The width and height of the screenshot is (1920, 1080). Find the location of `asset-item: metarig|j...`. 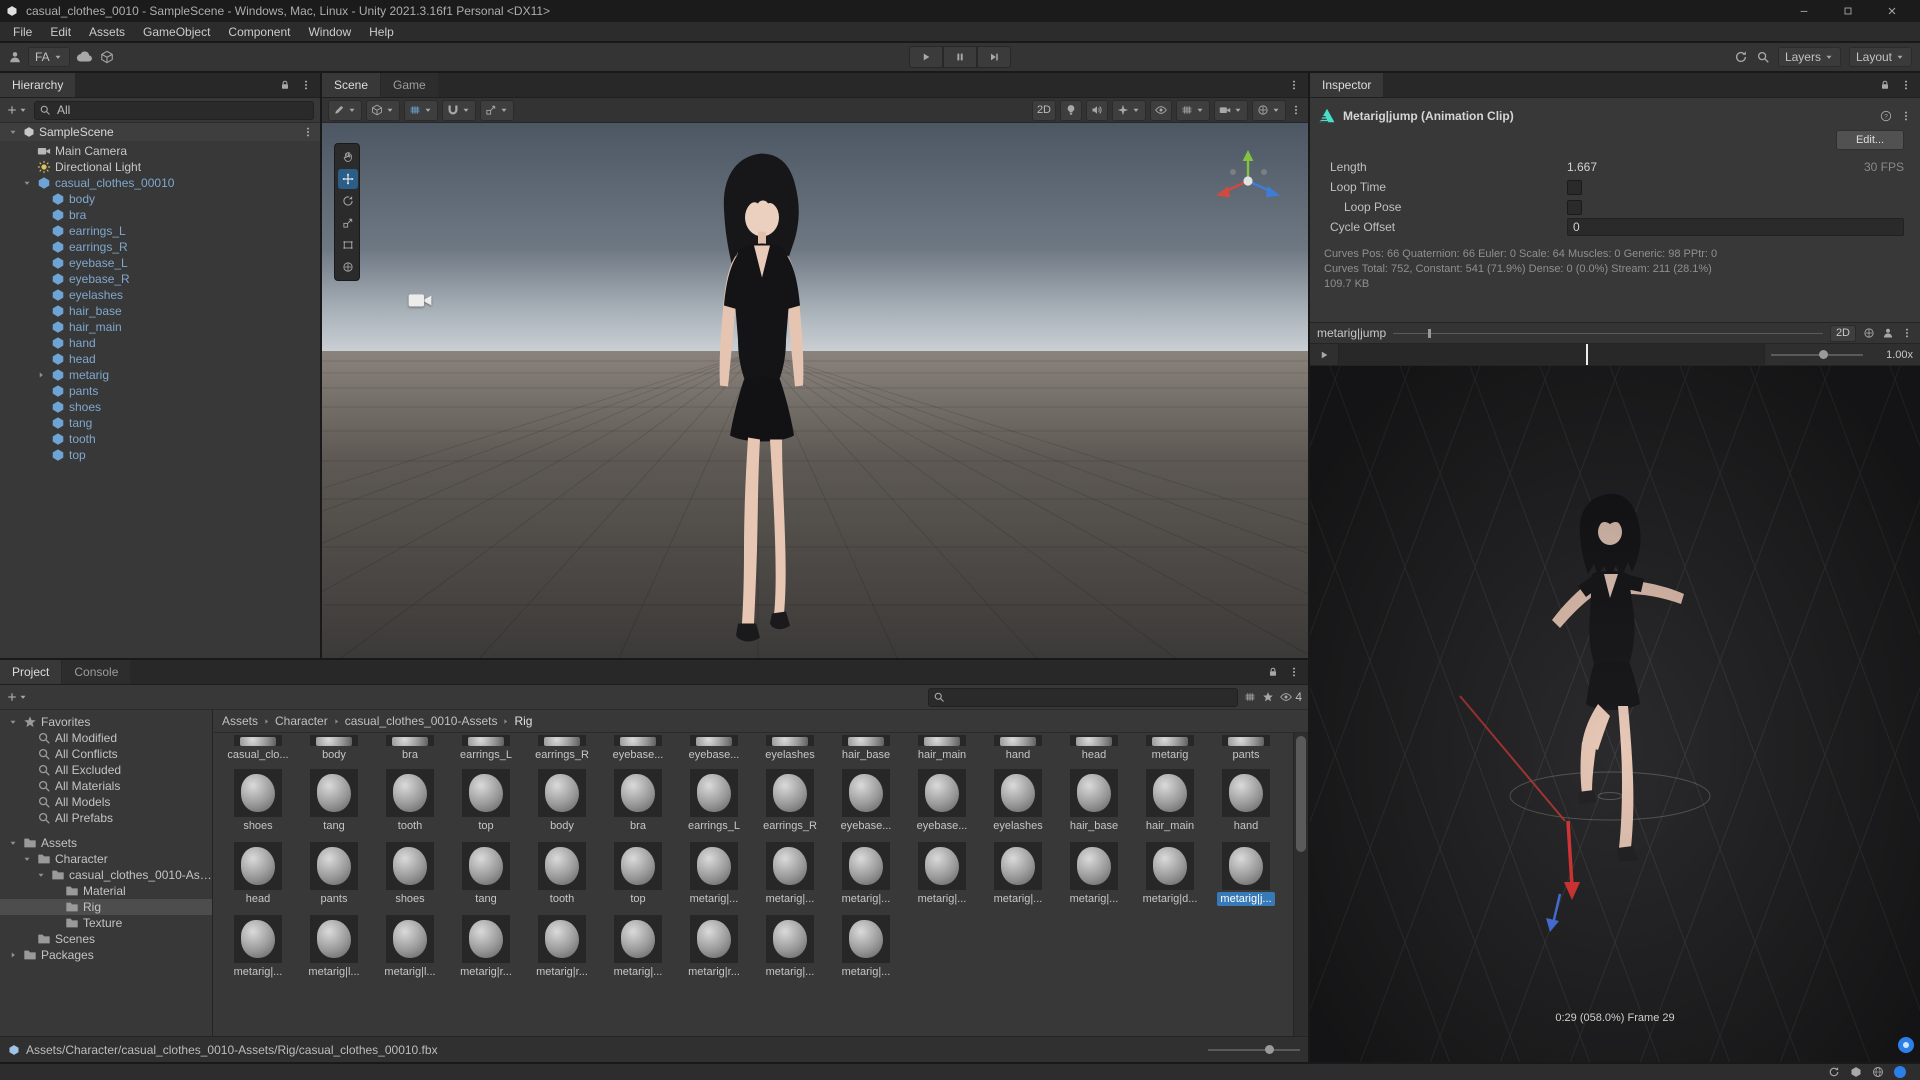

asset-item: metarig|j... is located at coordinates (1246, 874).